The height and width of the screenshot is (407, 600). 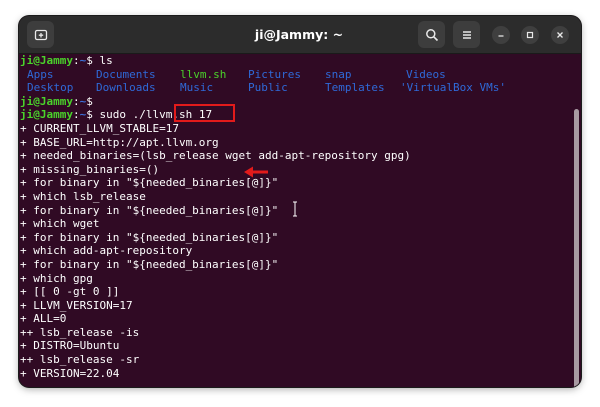 What do you see at coordinates (70, 346) in the screenshot?
I see `output-line: + DISTRO=Ubuntu` at bounding box center [70, 346].